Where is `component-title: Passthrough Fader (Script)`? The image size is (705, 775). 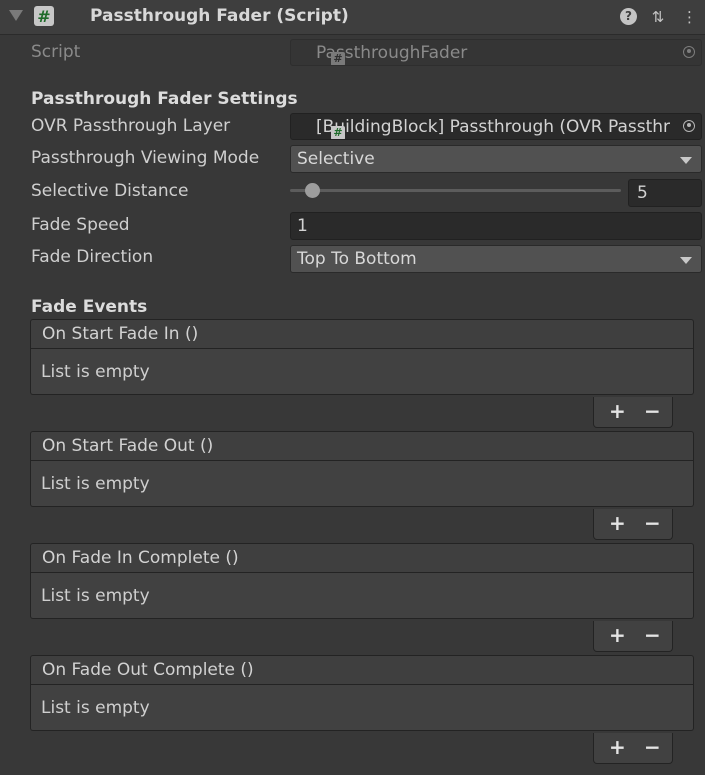
component-title: Passthrough Fader (Script) is located at coordinates (219, 16).